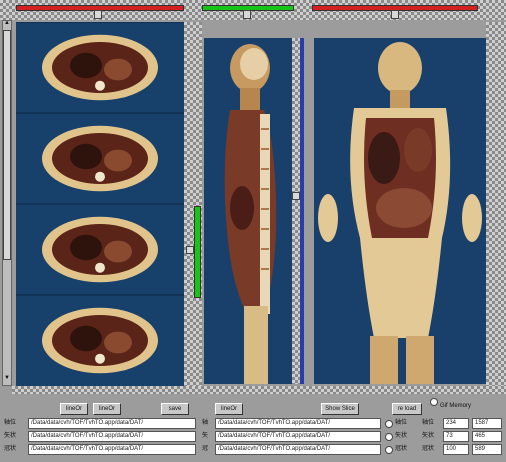 This screenshot has height=462, width=506. Describe the element at coordinates (456, 406) in the screenshot. I see `gif-memory-label: Gif Memory` at that location.